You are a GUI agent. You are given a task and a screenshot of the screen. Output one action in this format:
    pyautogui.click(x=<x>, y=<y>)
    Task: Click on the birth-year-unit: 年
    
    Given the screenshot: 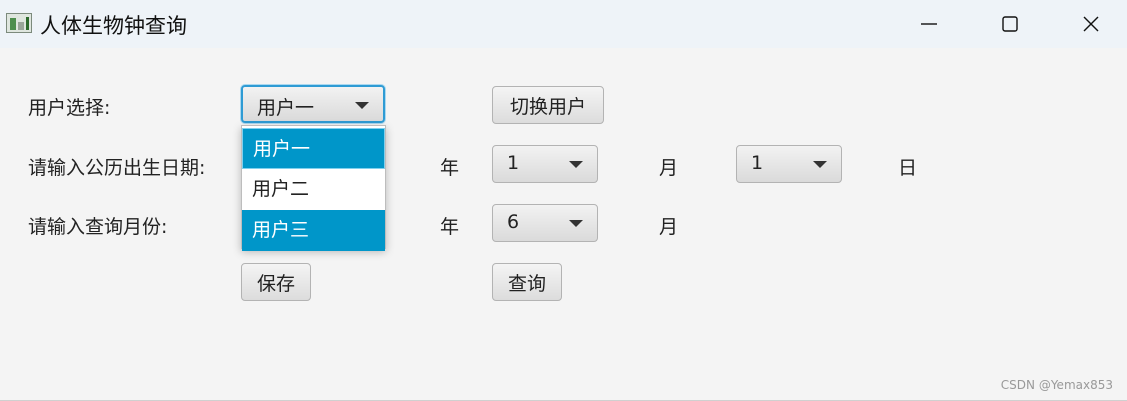 What is the action you would take?
    pyautogui.click(x=450, y=168)
    